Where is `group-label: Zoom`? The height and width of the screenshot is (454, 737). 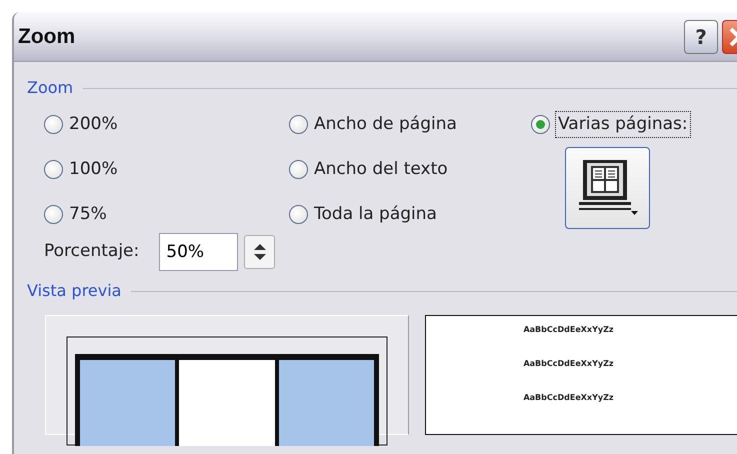
group-label: Zoom is located at coordinates (50, 88).